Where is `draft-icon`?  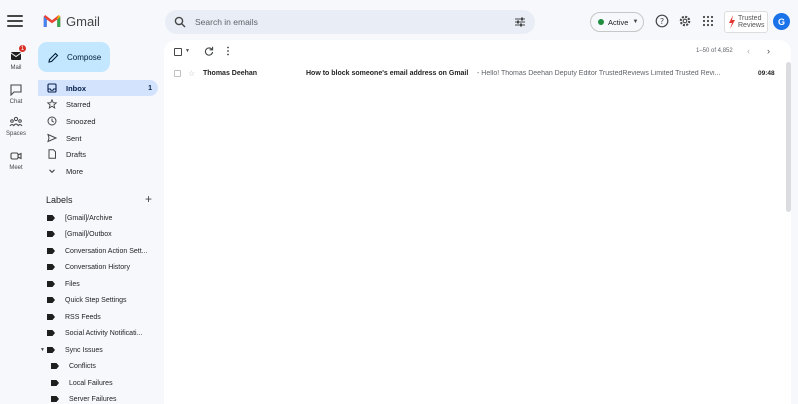 draft-icon is located at coordinates (52, 154).